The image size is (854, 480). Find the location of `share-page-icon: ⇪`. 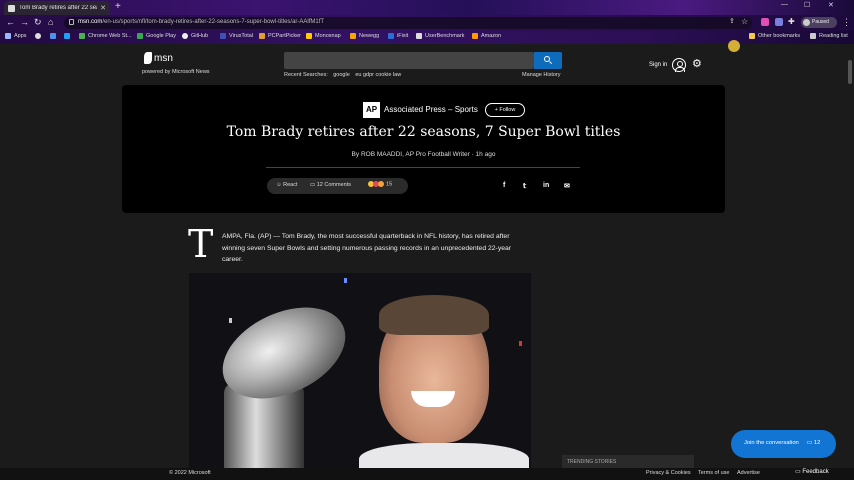

share-page-icon: ⇪ is located at coordinates (732, 21).